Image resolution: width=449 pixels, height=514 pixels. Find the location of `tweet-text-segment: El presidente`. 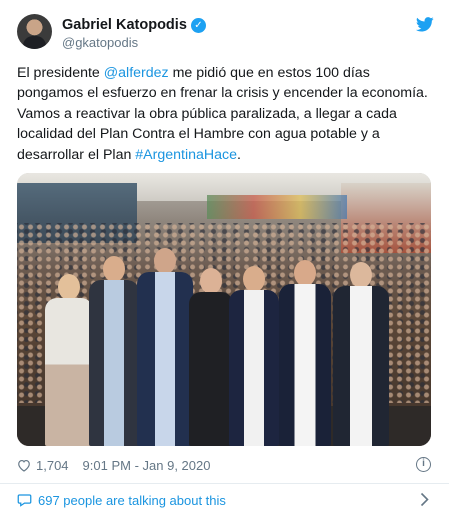

tweet-text-segment: El presidente is located at coordinates (60, 73).